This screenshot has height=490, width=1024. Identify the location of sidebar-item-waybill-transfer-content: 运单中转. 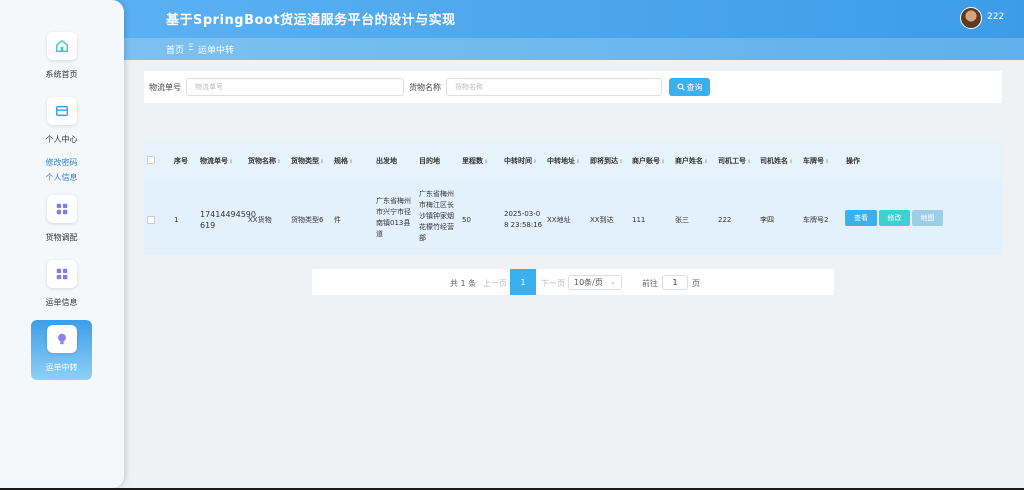
(61, 349).